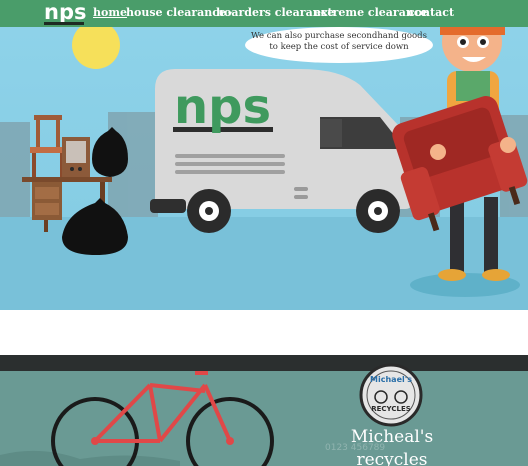 The image size is (528, 466). Describe the element at coordinates (339, 47) in the screenshot. I see `bubble-line-2: to keep the cost of service down` at that location.